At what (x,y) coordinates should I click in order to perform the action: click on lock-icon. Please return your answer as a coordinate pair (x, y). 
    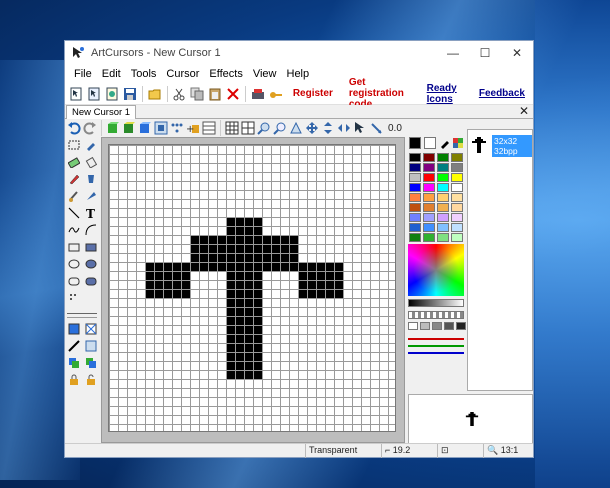
    Looking at the image, I should click on (74, 380).